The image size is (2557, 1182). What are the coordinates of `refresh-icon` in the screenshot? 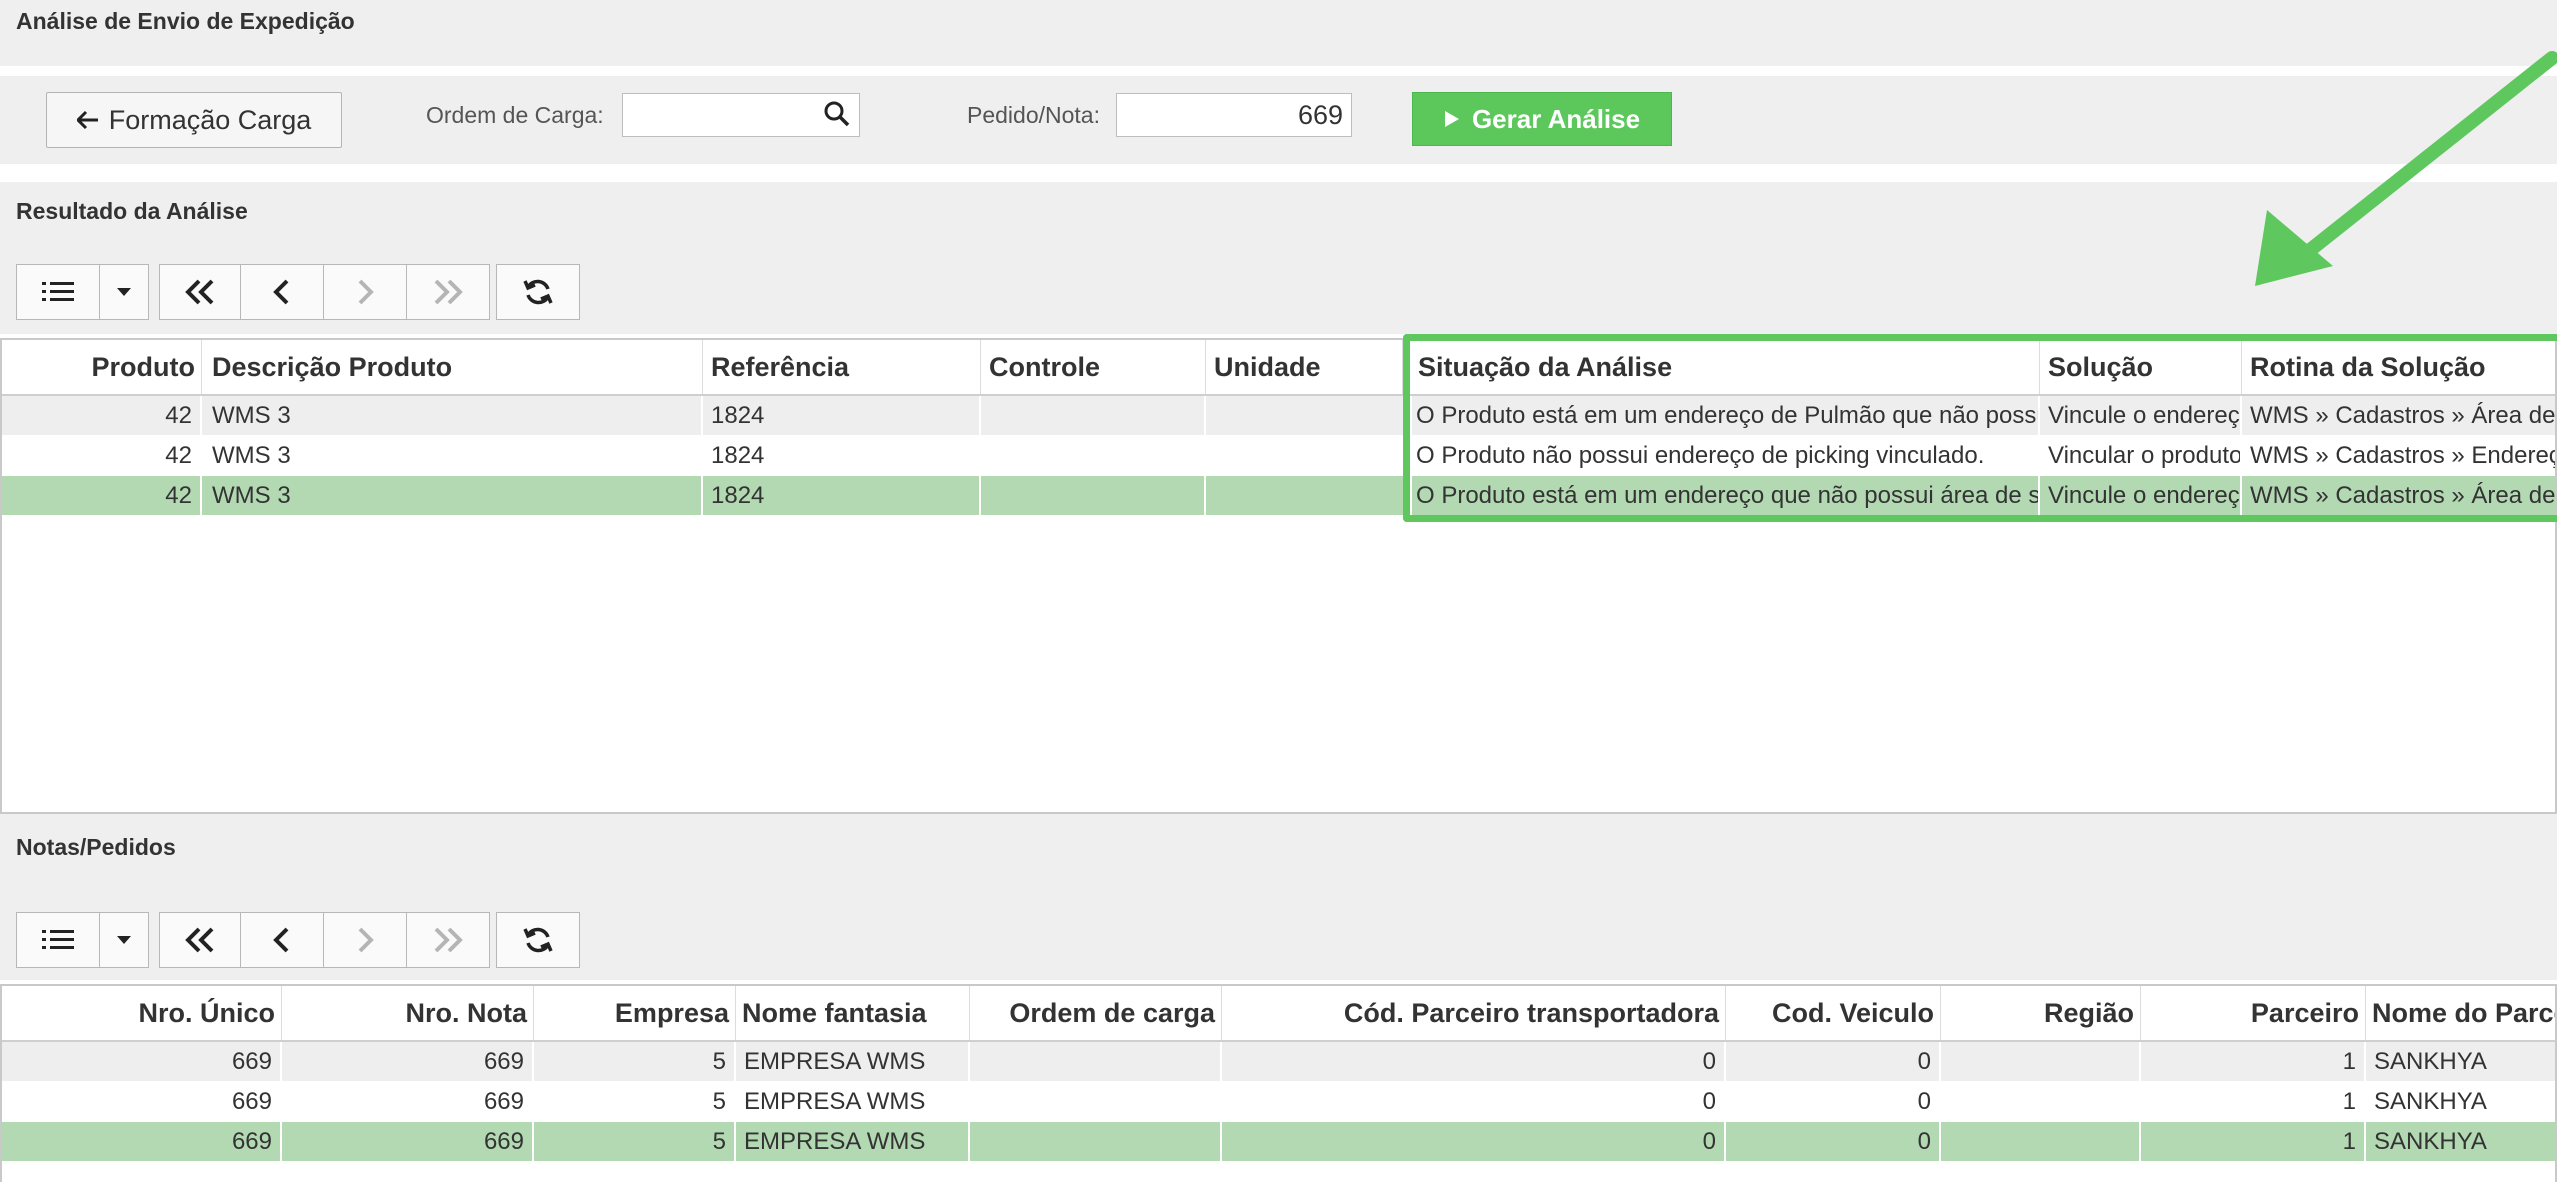 It's located at (538, 940).